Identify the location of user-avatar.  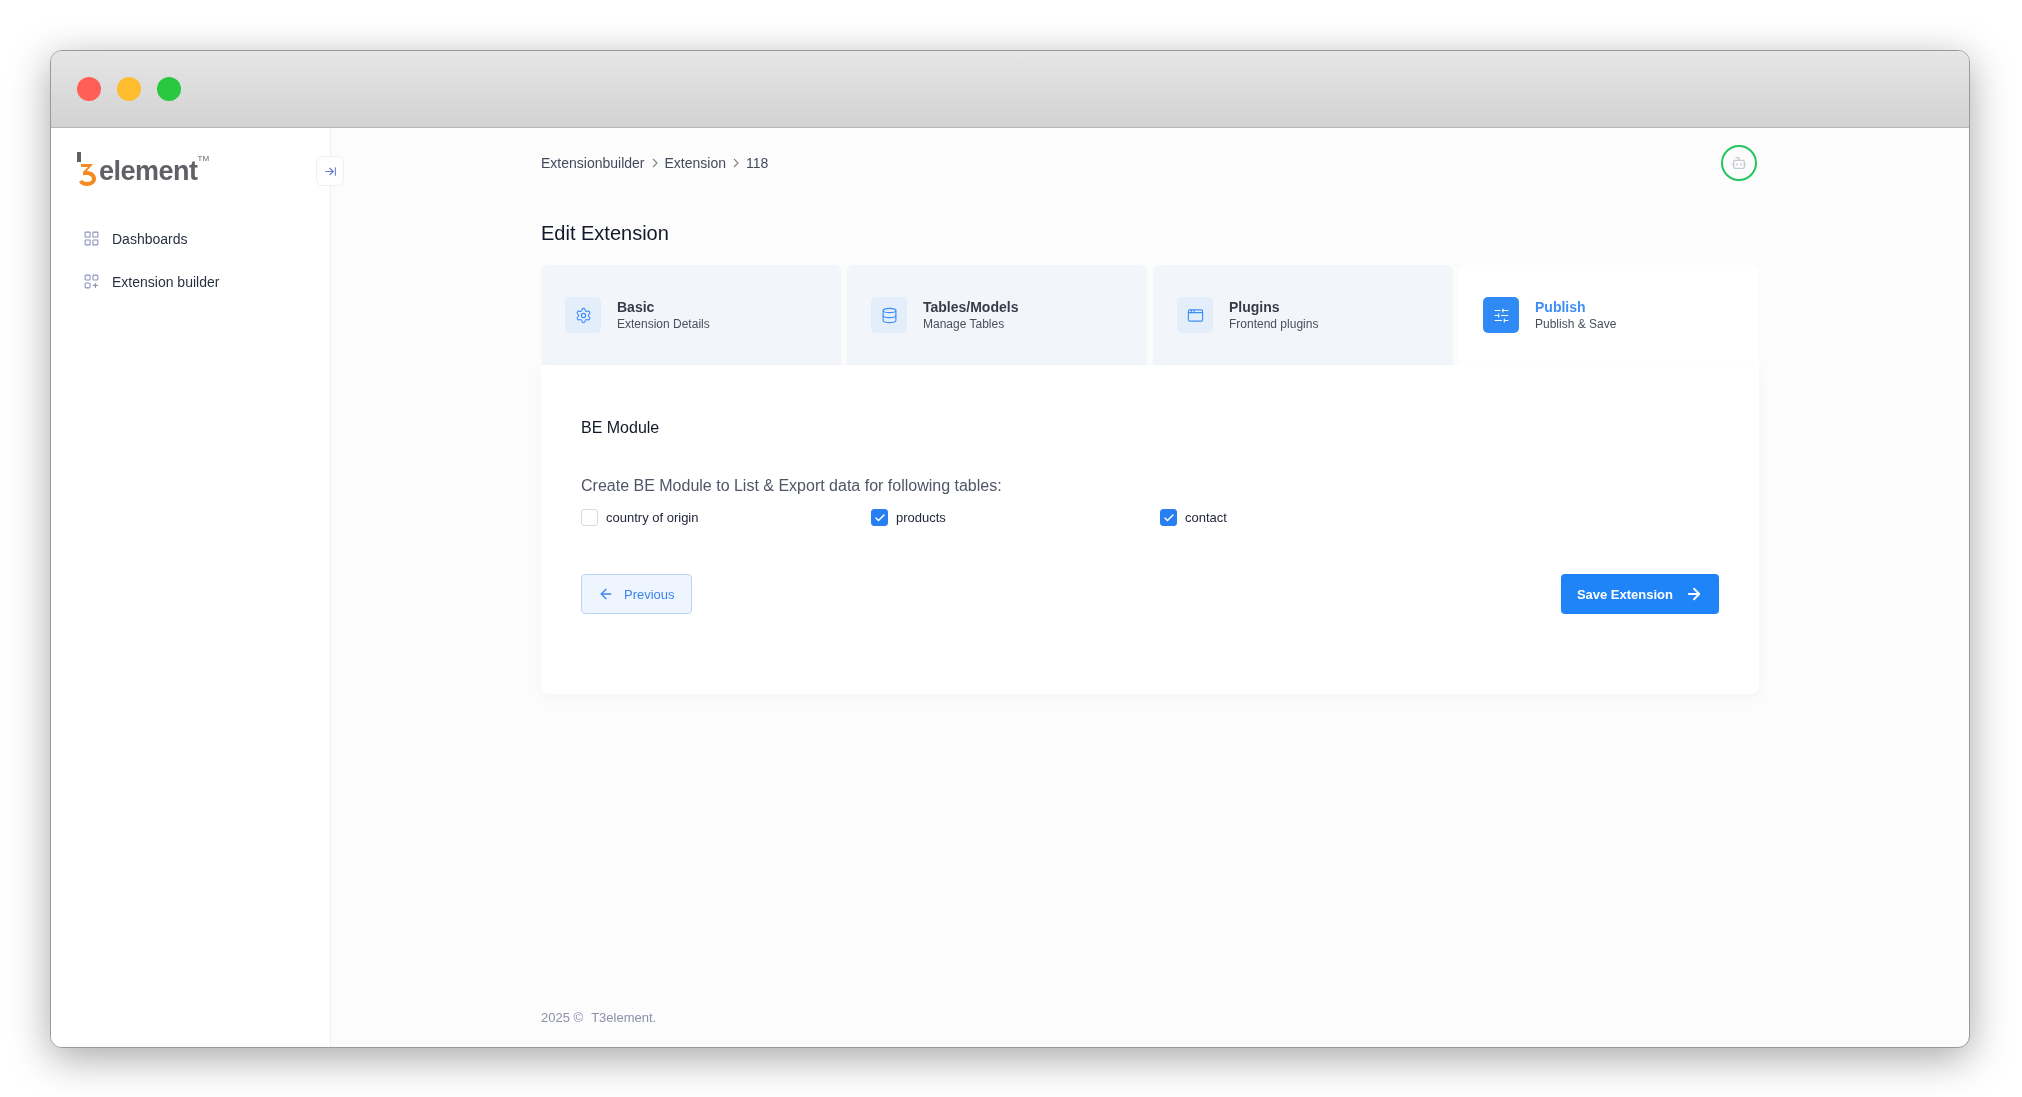
(1739, 163).